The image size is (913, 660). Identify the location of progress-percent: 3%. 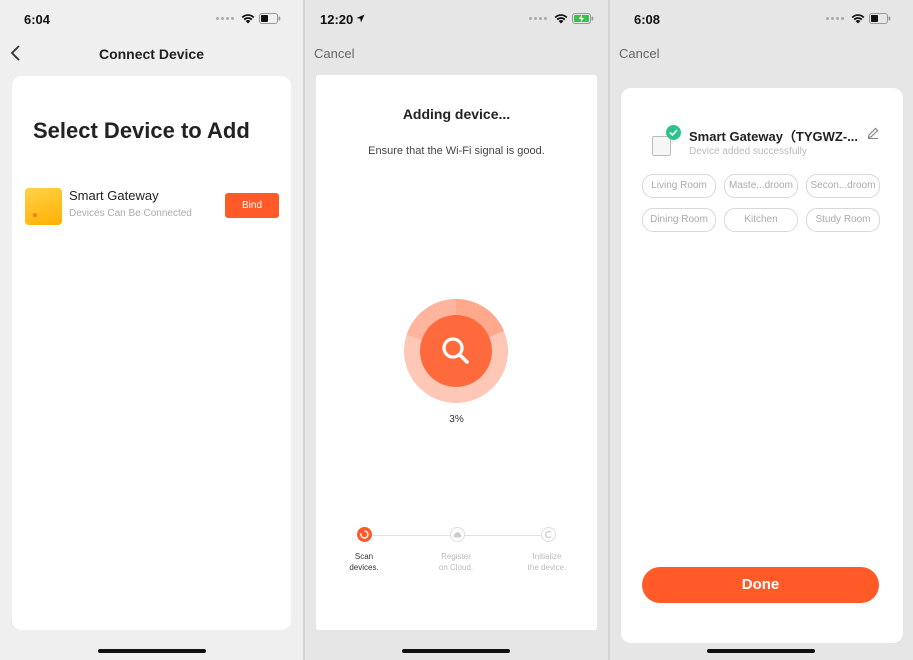
(456, 419).